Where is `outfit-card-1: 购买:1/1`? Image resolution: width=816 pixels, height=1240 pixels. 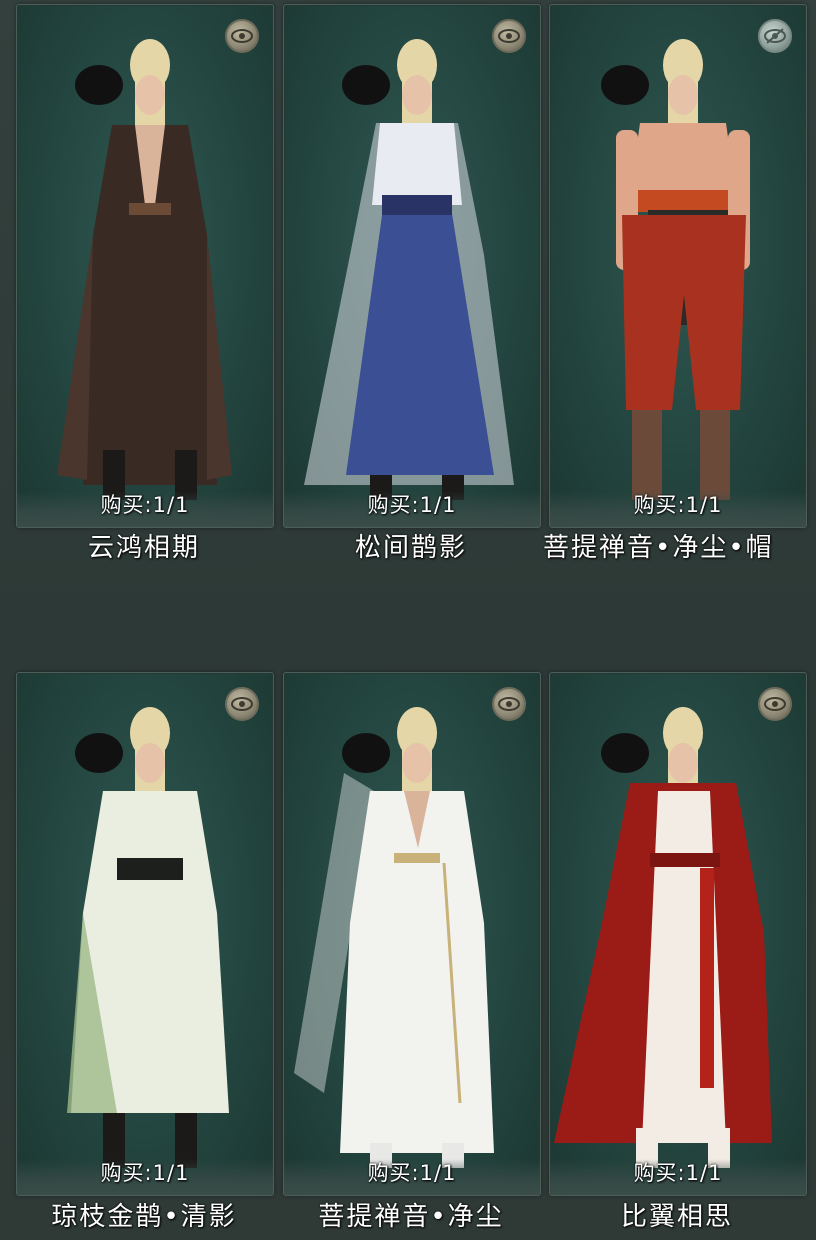 outfit-card-1: 购买:1/1 is located at coordinates (145, 266).